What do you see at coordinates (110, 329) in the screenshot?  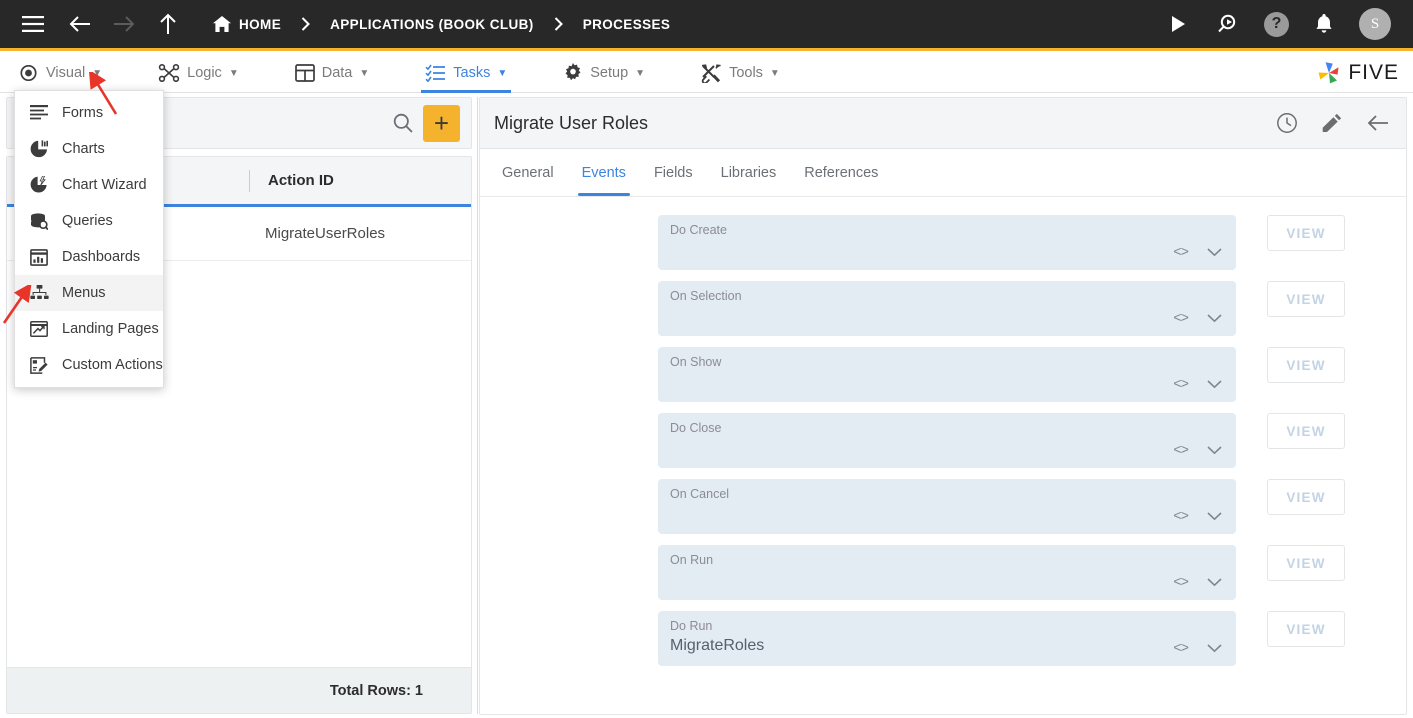 I see `dropdown-item-label: Landing Pages` at bounding box center [110, 329].